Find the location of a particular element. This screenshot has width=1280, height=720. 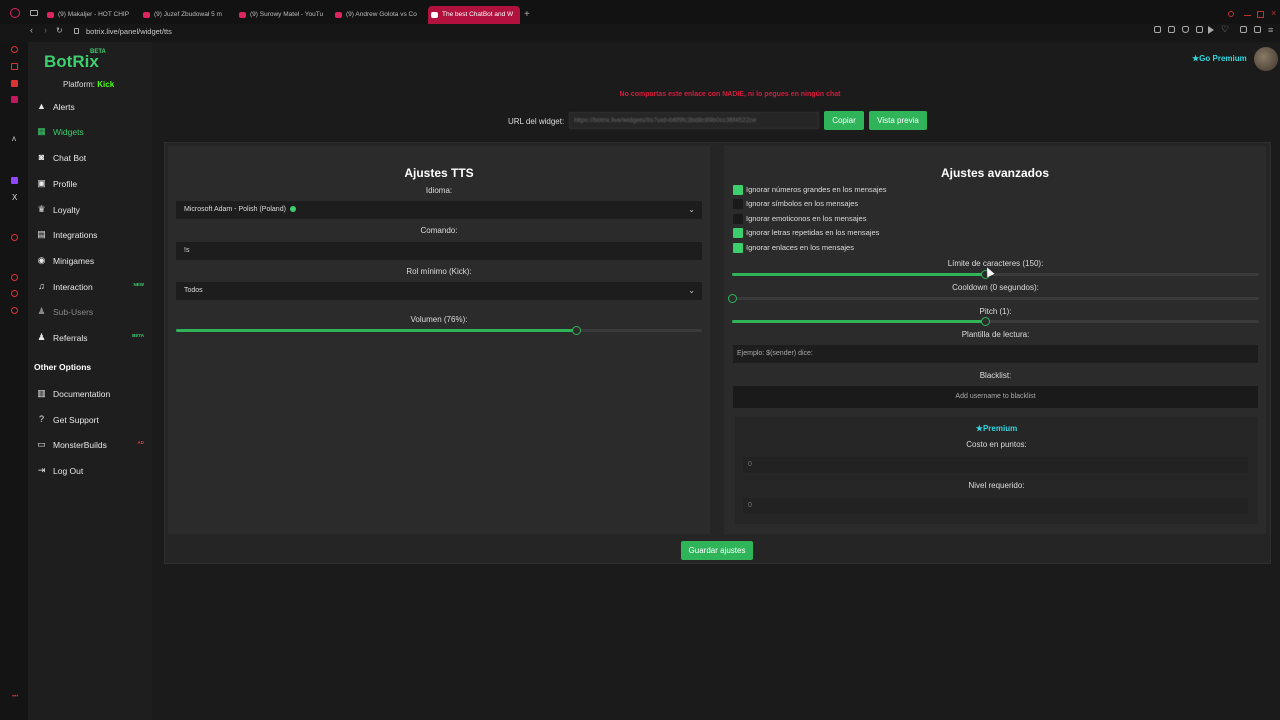

checkbox-ignore-numbers: Ignorar números grandes en los mensajes is located at coordinates (810, 191).